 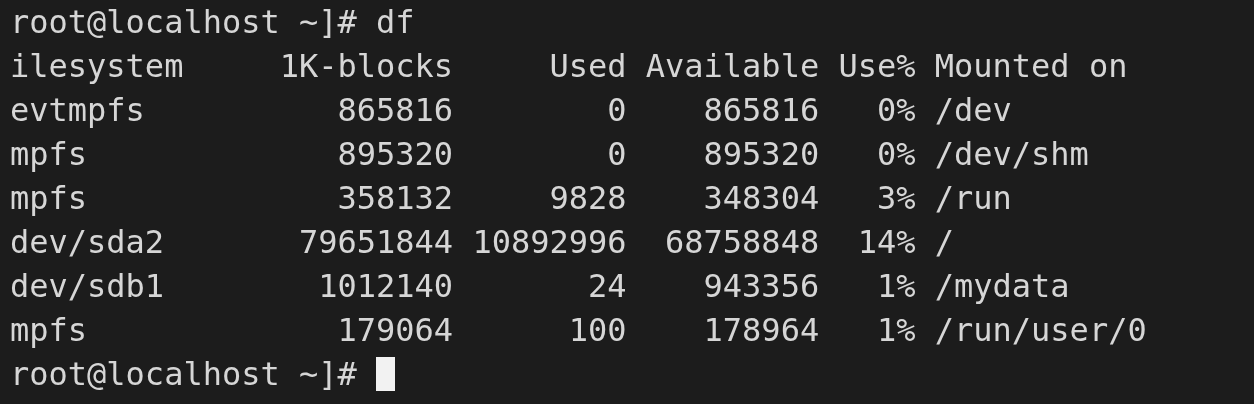 What do you see at coordinates (183, 374) in the screenshot?
I see `prompt-text: root@localhost ~]#` at bounding box center [183, 374].